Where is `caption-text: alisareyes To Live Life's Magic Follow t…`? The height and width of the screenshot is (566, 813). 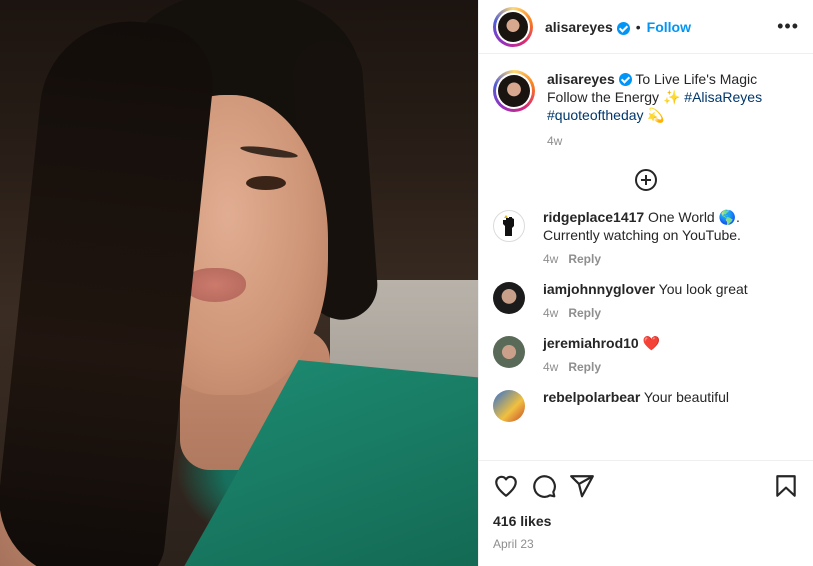 caption-text: alisareyes To Live Life's Magic Follow t… is located at coordinates (673, 97).